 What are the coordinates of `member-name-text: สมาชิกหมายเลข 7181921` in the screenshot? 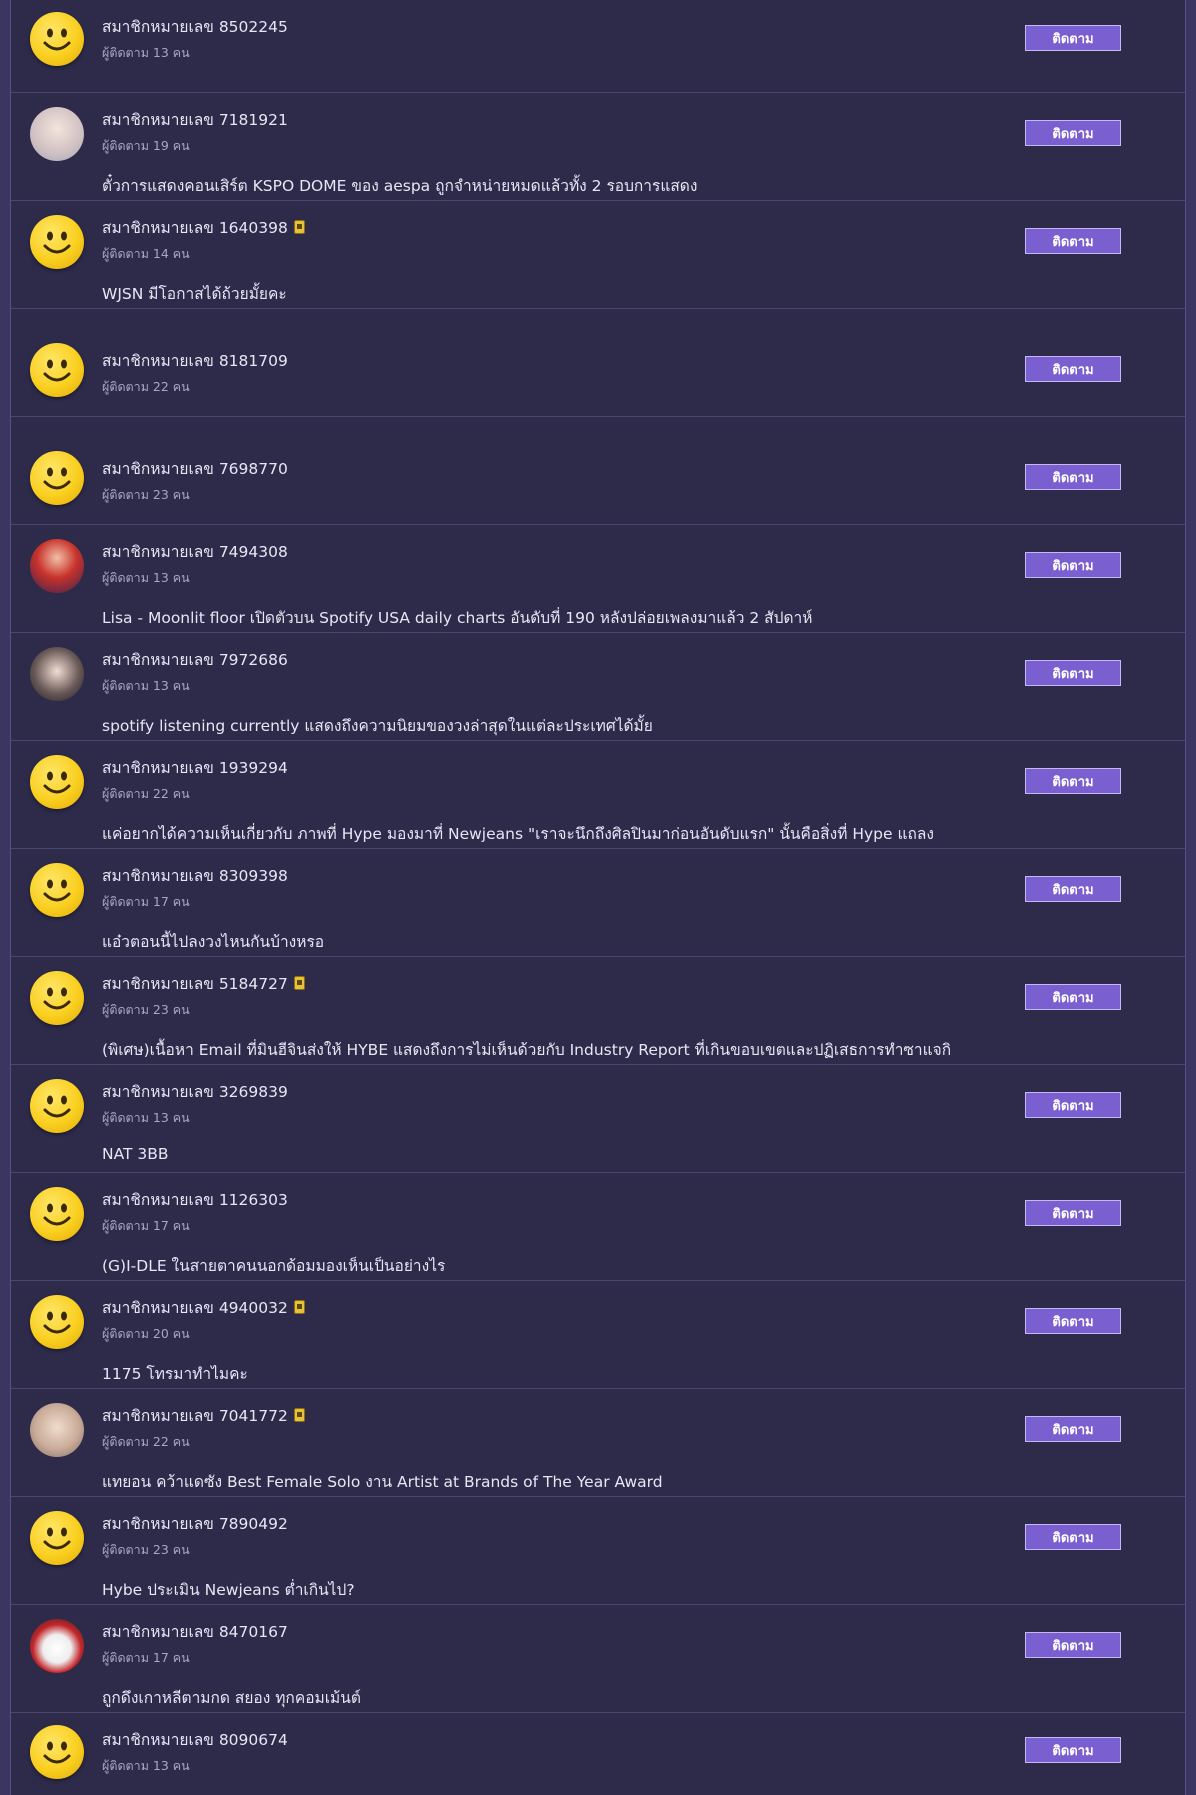 It's located at (195, 120).